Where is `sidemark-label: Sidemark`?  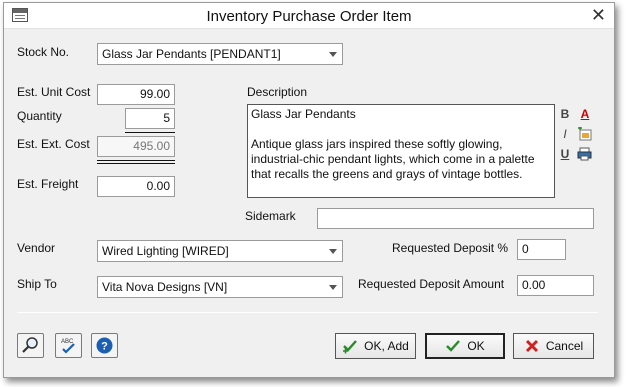
sidemark-label: Sidemark is located at coordinates (270, 216).